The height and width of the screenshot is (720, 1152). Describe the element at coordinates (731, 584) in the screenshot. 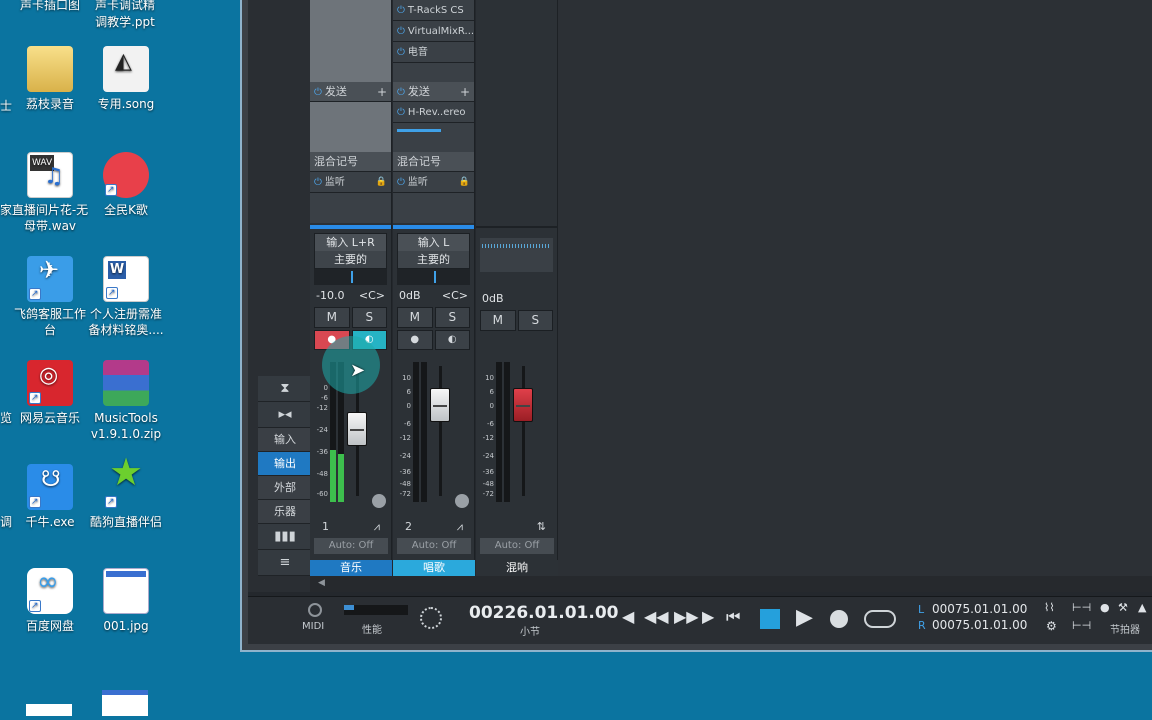

I see `horizontal-scrollbar: ◀` at that location.